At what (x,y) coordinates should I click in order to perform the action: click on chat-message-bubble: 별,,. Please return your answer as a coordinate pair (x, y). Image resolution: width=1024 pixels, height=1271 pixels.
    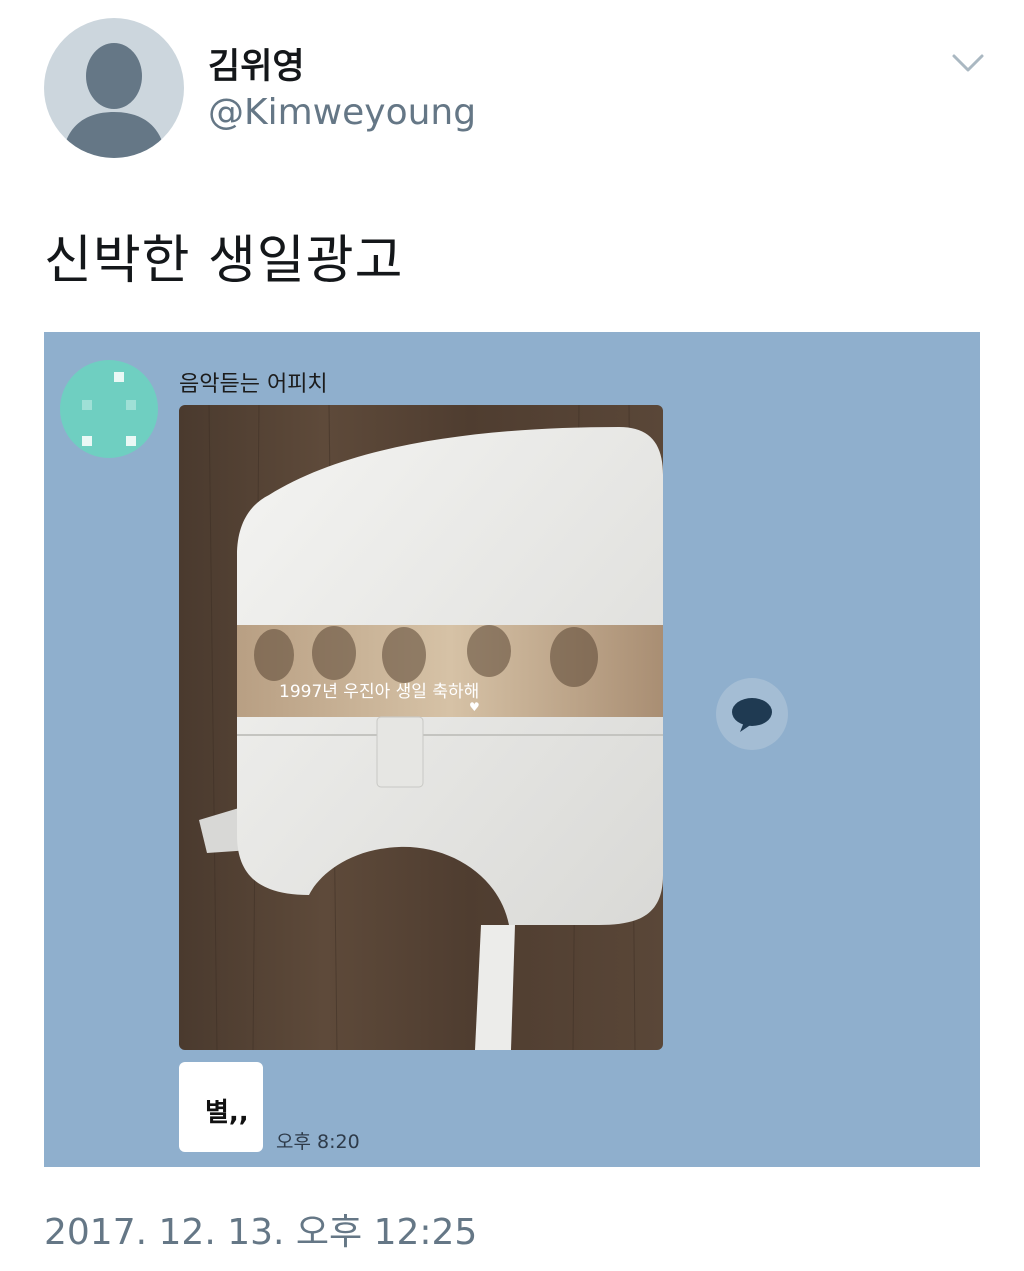
    Looking at the image, I should click on (221, 1107).